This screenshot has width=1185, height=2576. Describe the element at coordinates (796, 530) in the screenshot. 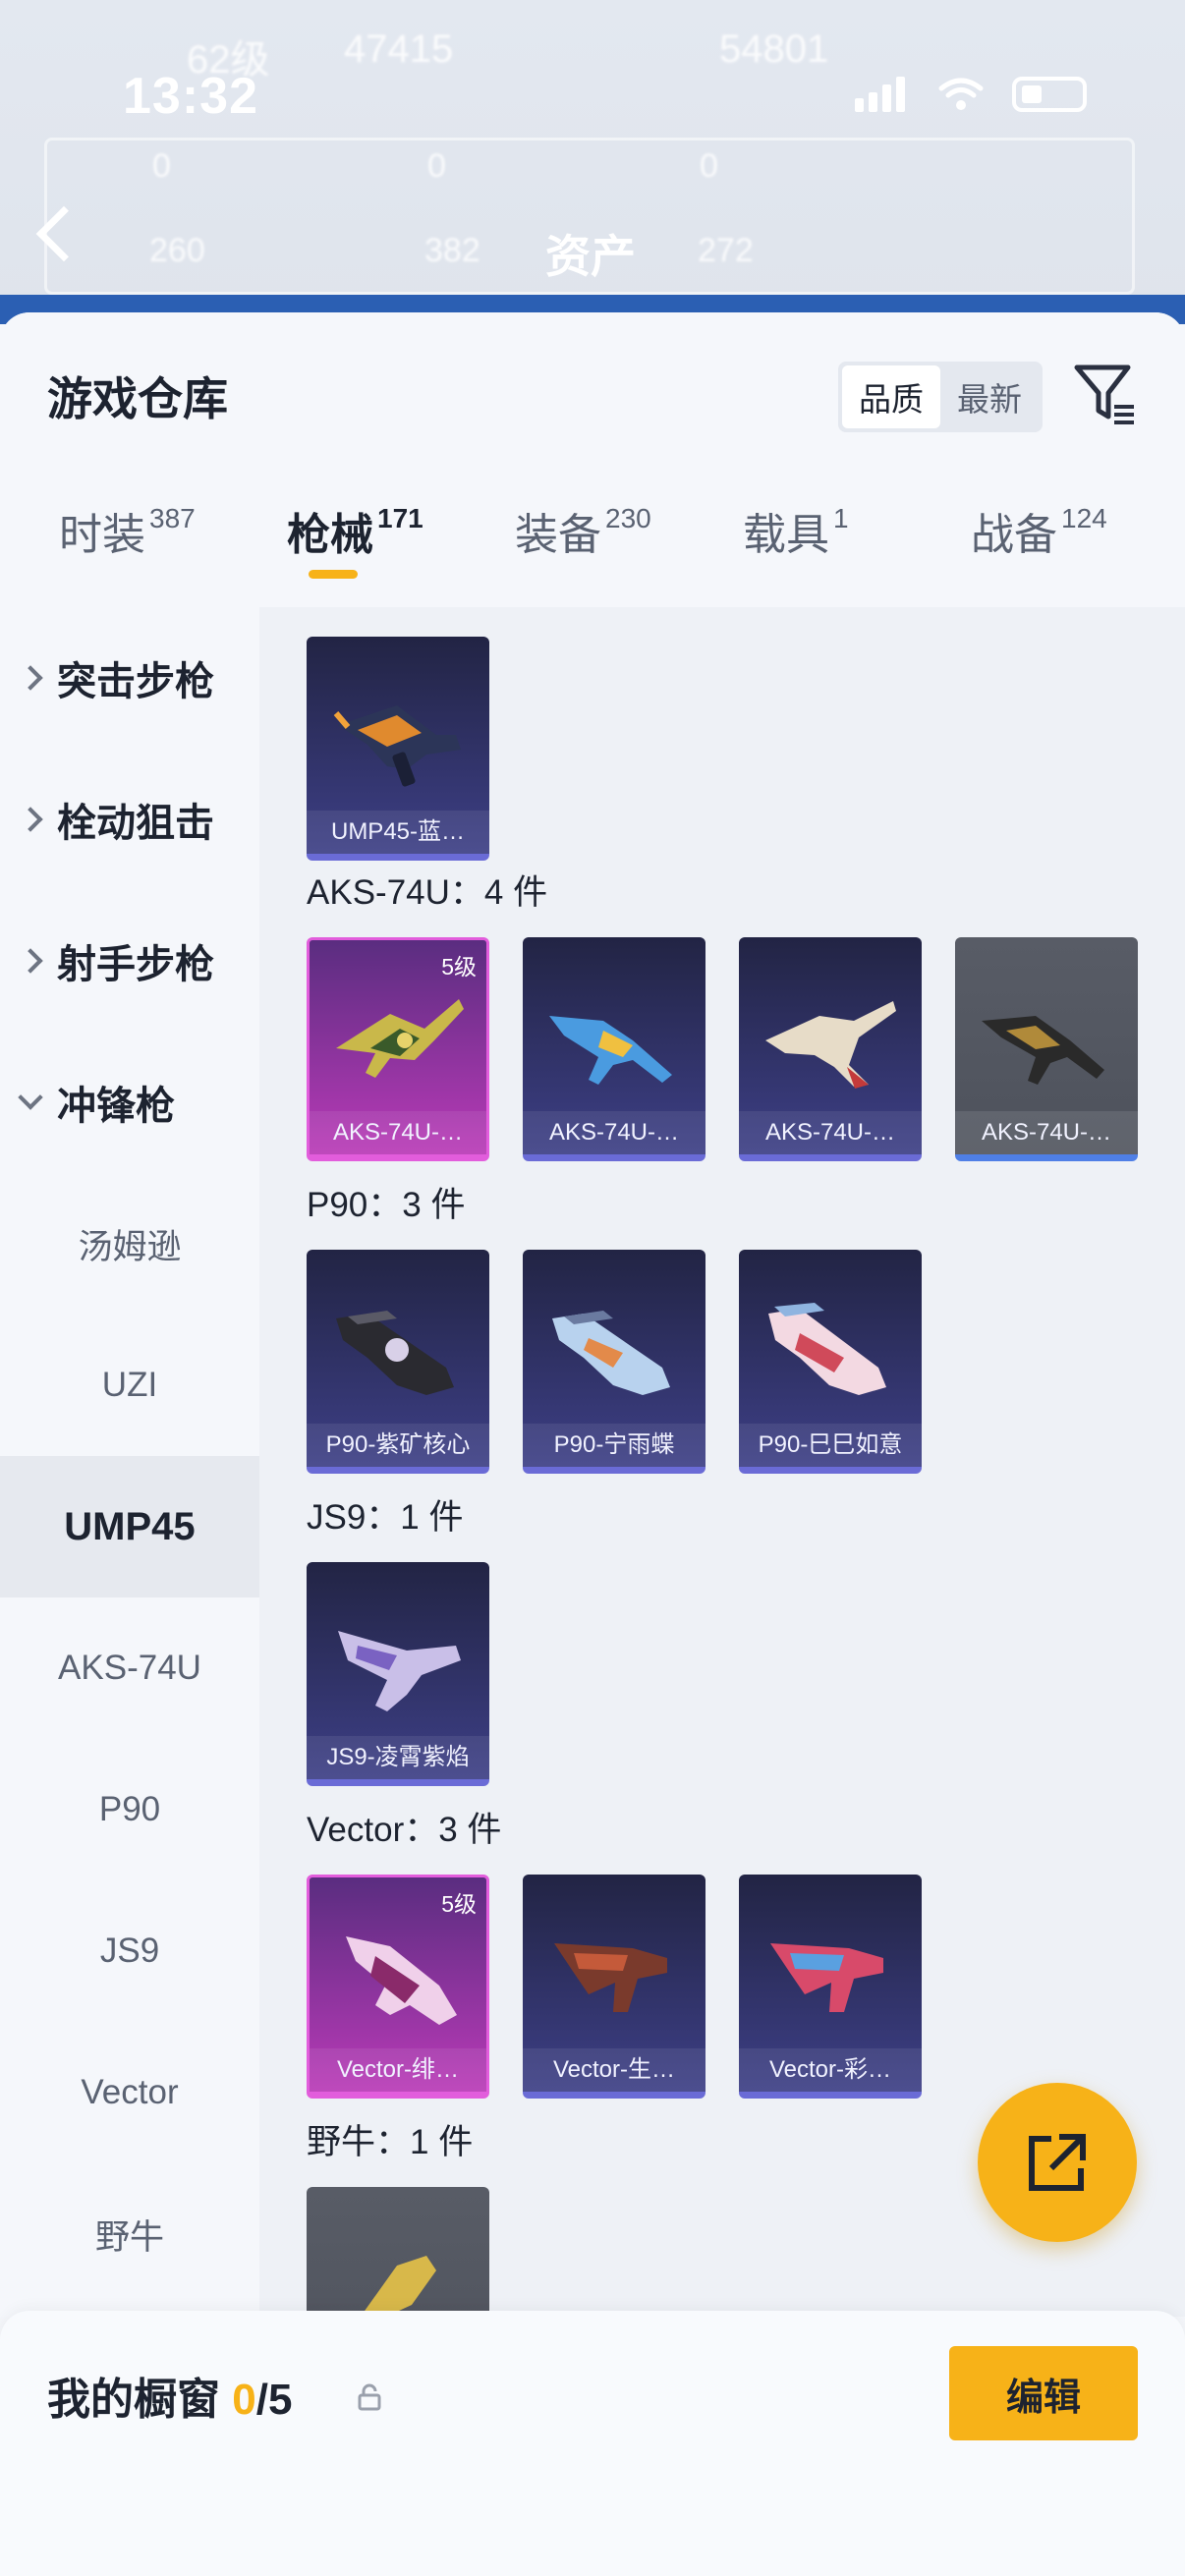

I see `tab-vehicles: 载具 1` at that location.